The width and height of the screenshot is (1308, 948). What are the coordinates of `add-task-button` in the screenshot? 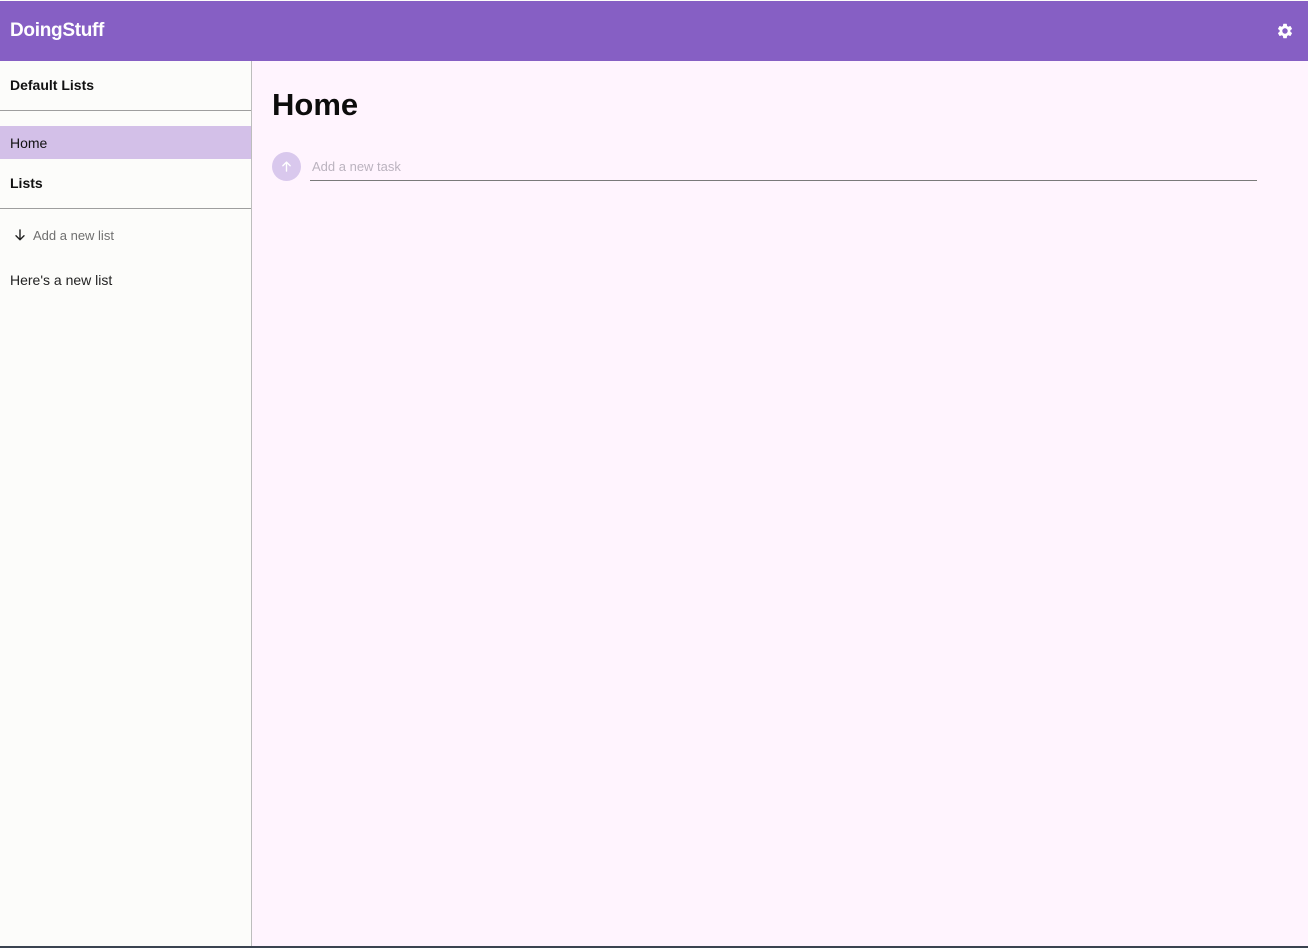 It's located at (286, 166).